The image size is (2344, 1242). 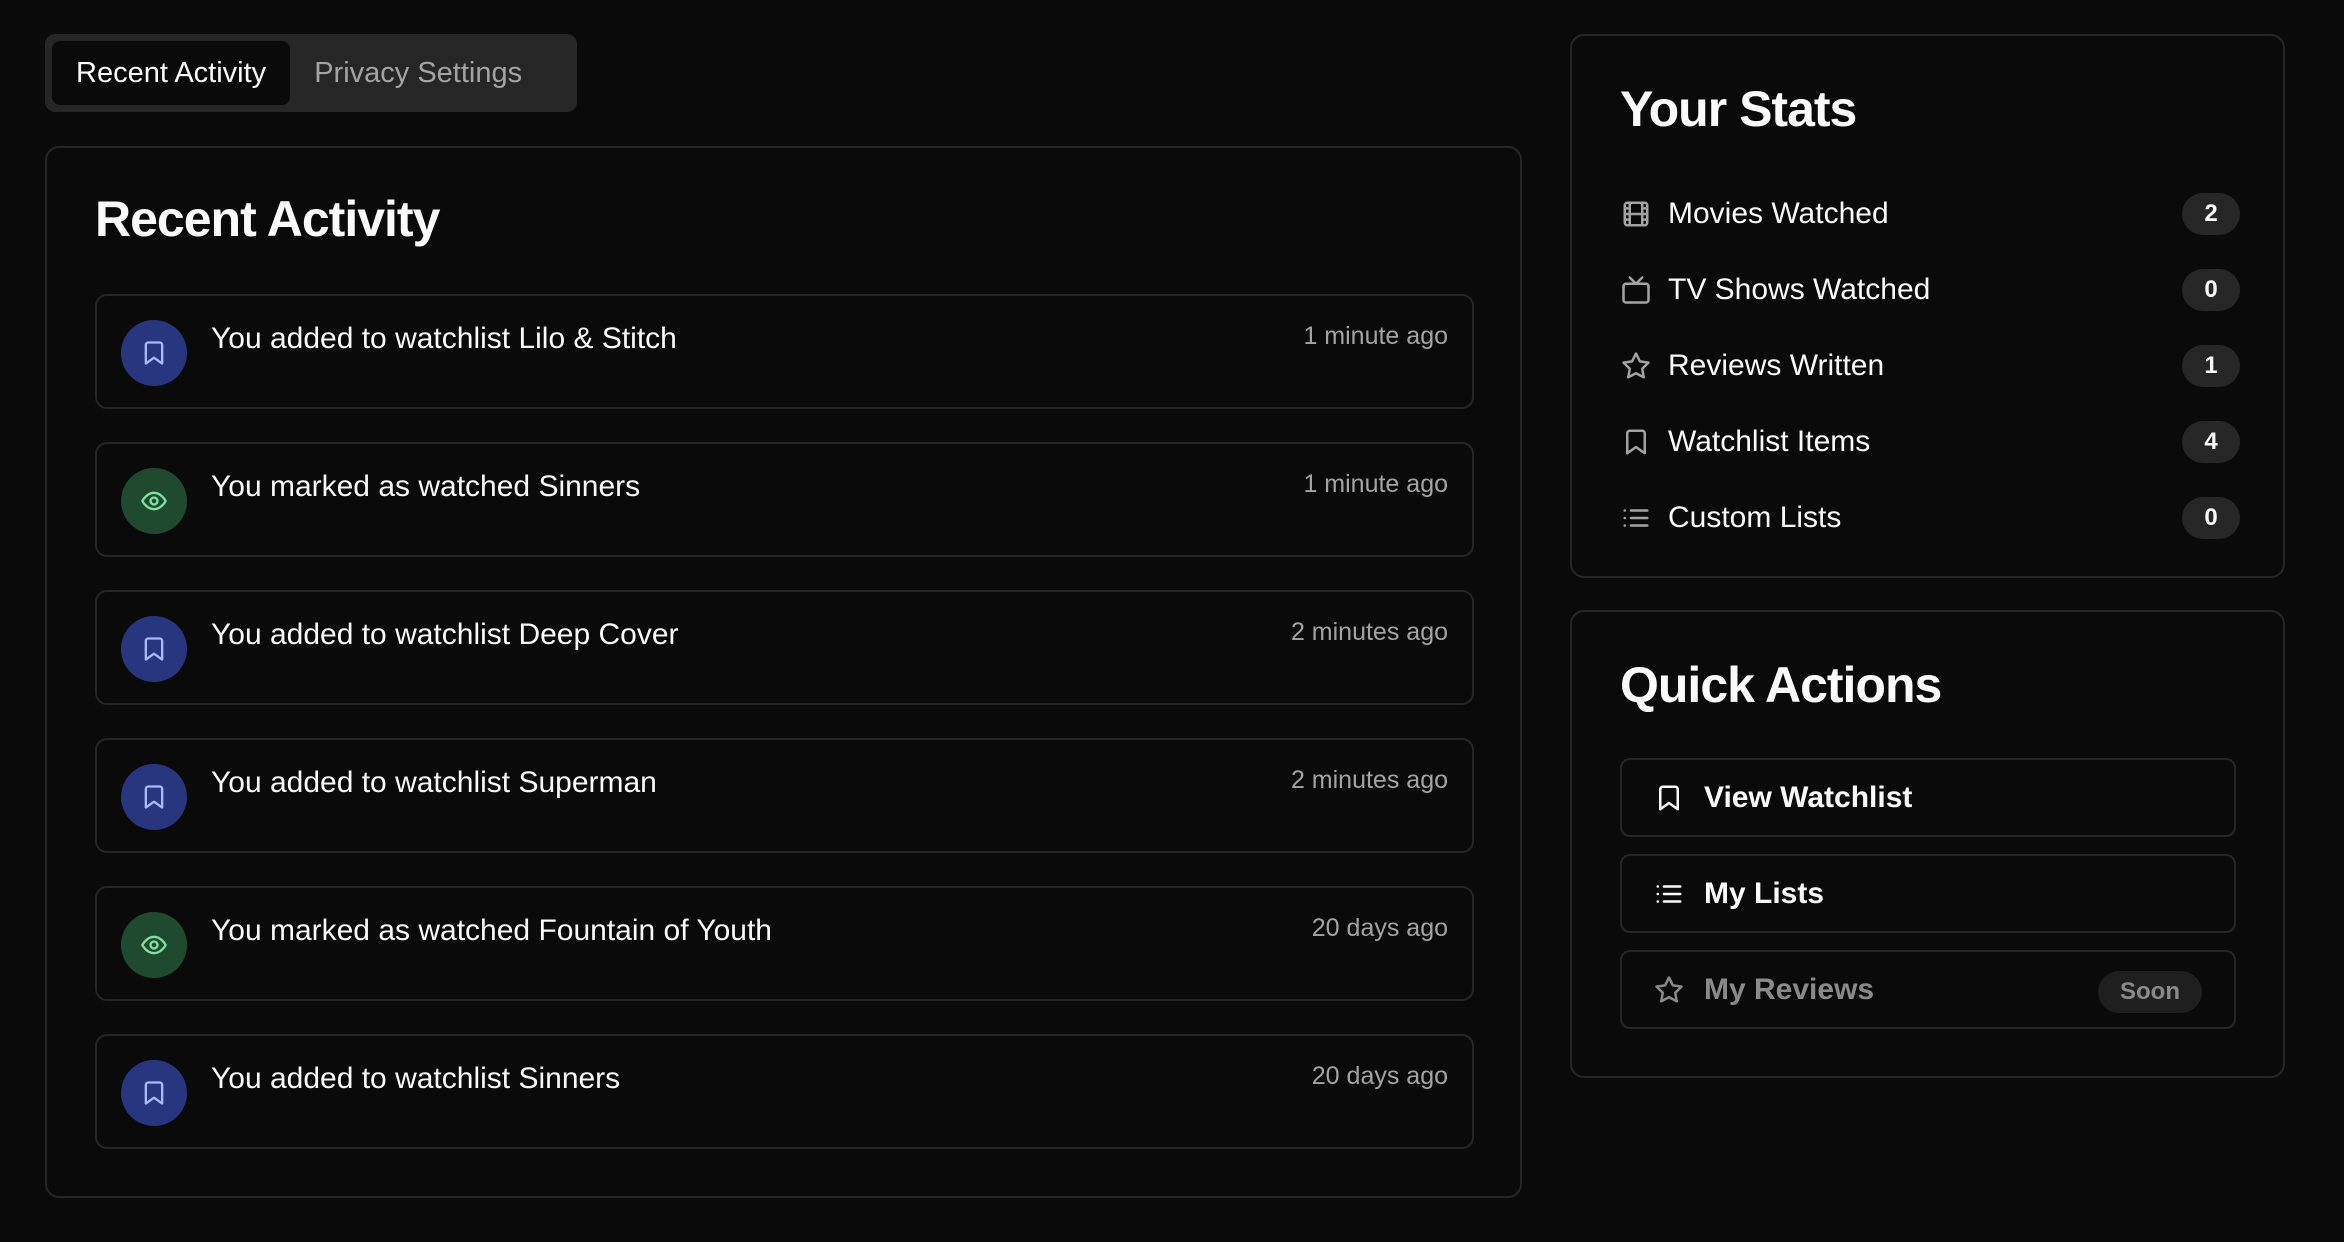 What do you see at coordinates (2211, 366) in the screenshot?
I see `stat-count-badge: 1` at bounding box center [2211, 366].